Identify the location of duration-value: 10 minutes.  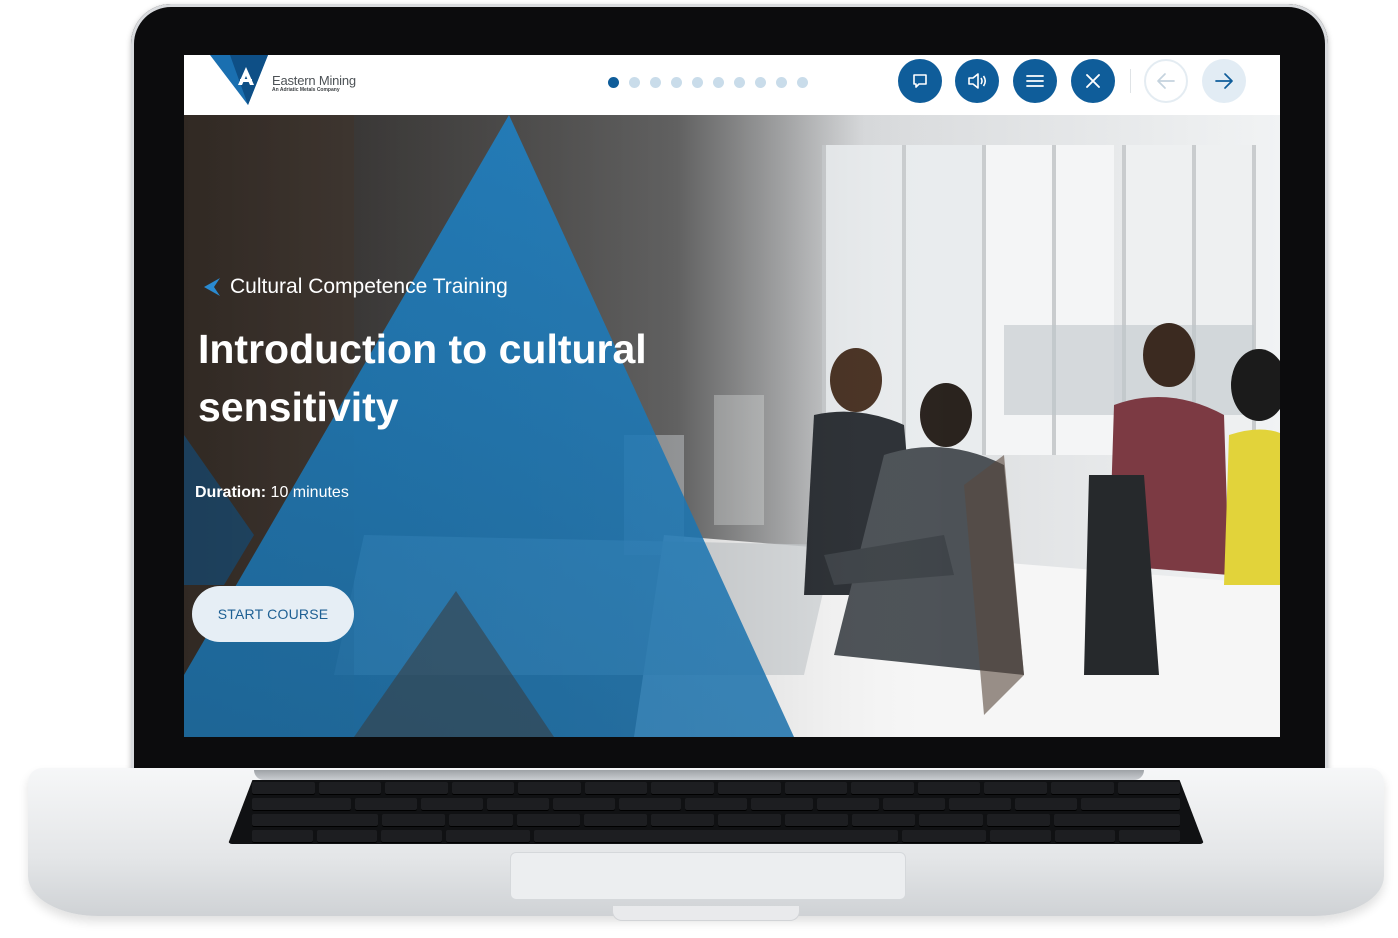
(307, 492).